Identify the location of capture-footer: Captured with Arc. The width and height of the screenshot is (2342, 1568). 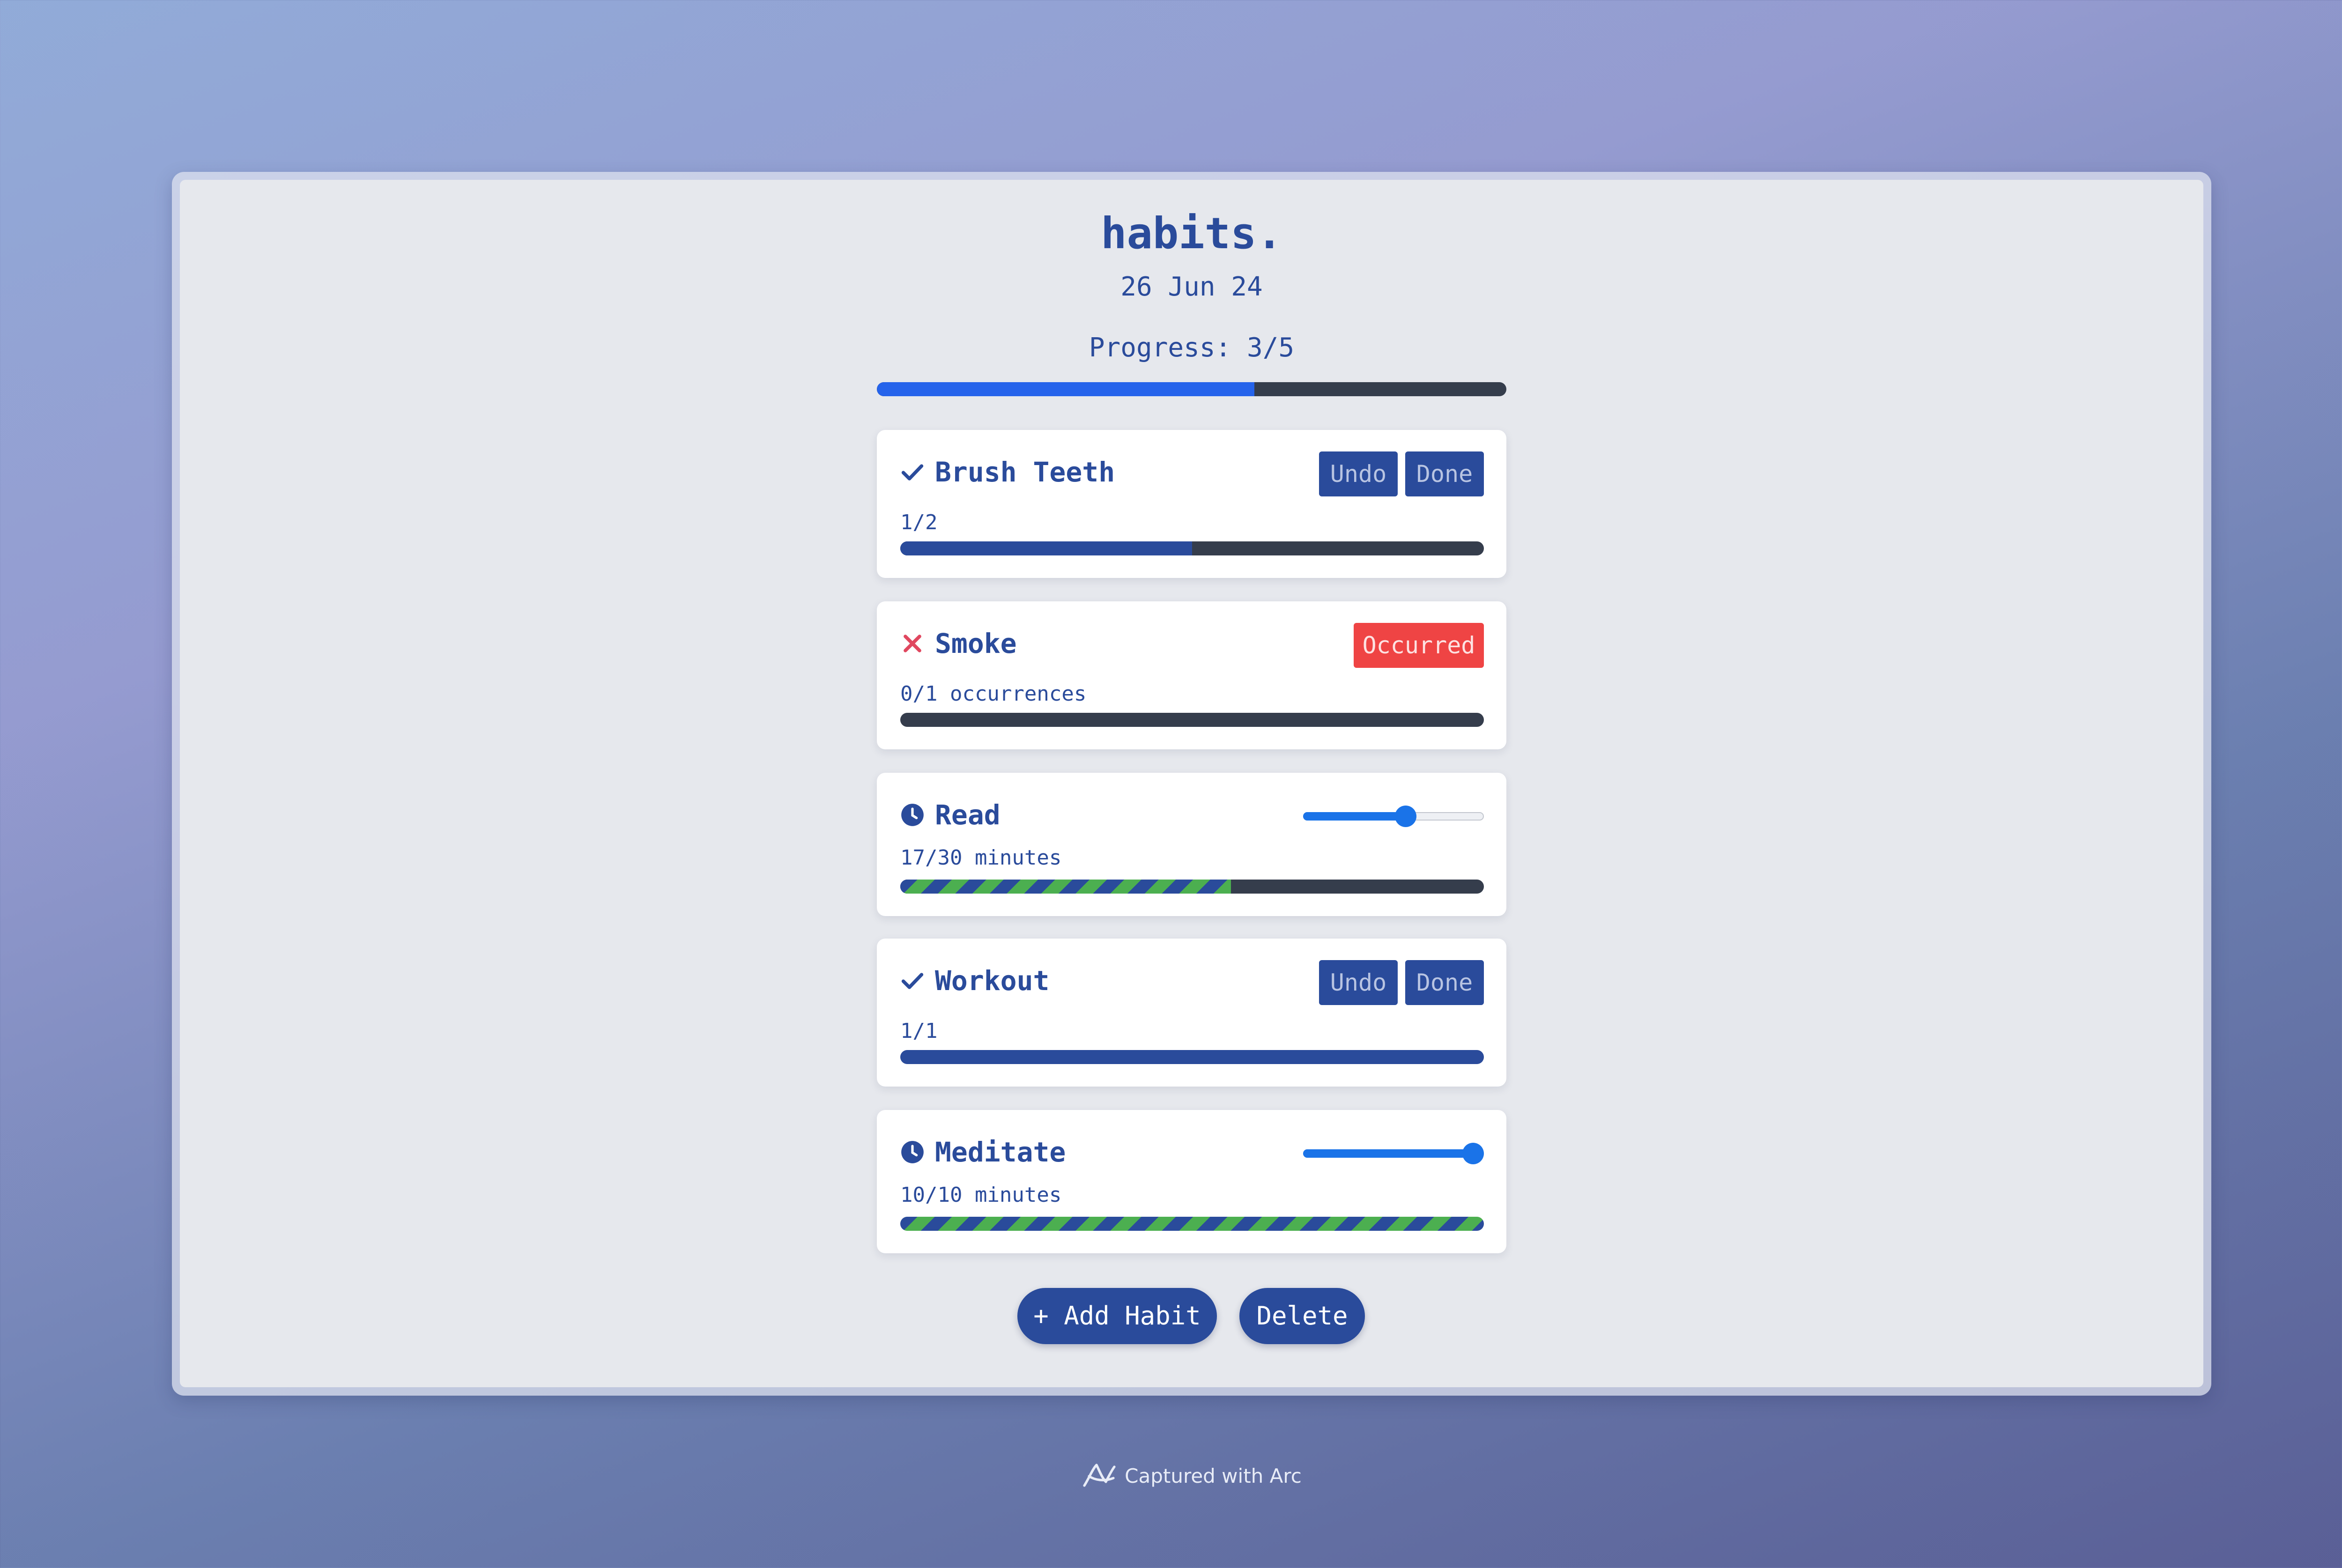
(1171, 1475).